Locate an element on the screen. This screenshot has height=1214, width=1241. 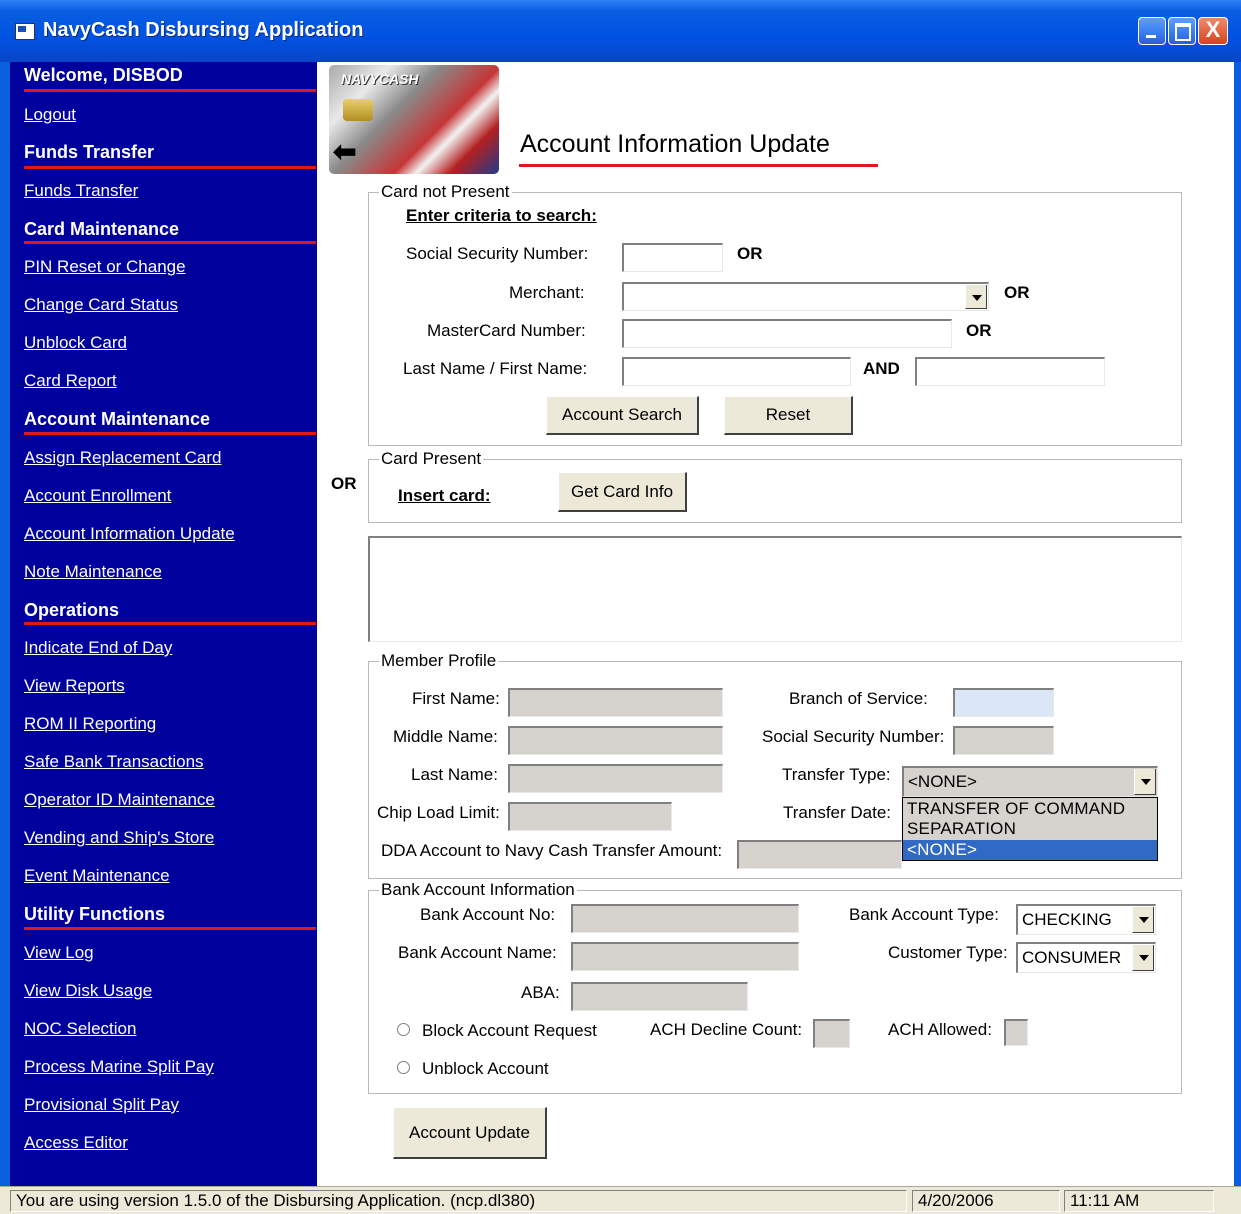
dropdown-option-none: <NONE> is located at coordinates (1030, 850).